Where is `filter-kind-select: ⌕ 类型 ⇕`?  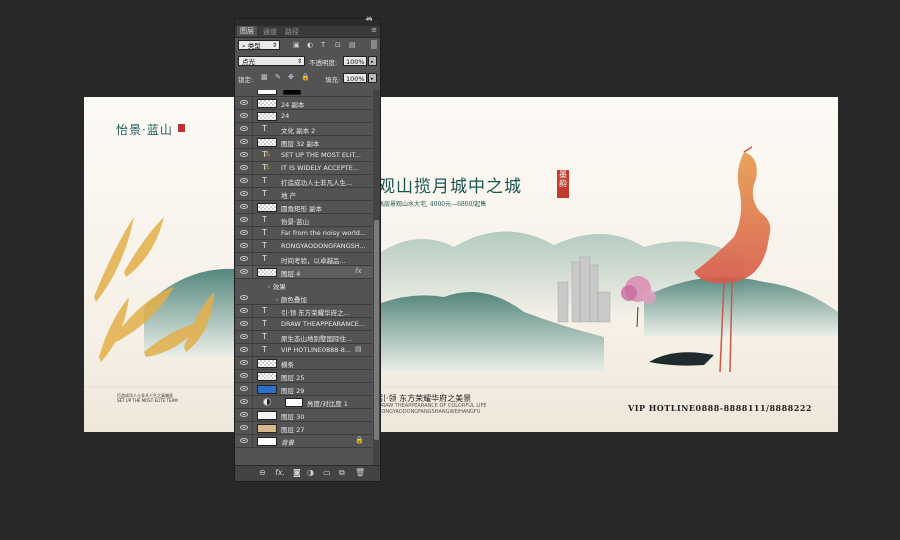 filter-kind-select: ⌕ 类型 ⇕ is located at coordinates (259, 45).